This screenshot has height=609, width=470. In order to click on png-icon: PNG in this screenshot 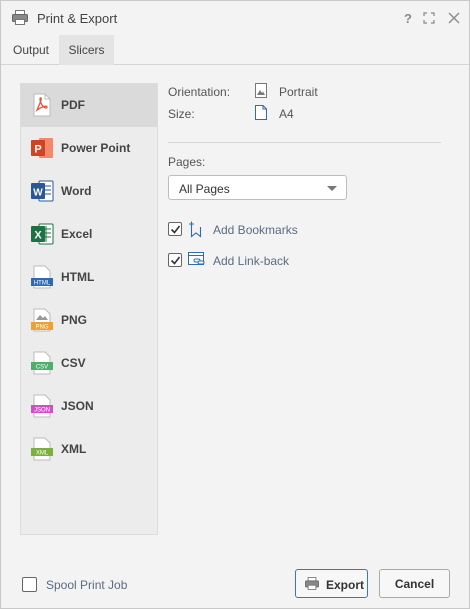, I will do `click(42, 320)`.